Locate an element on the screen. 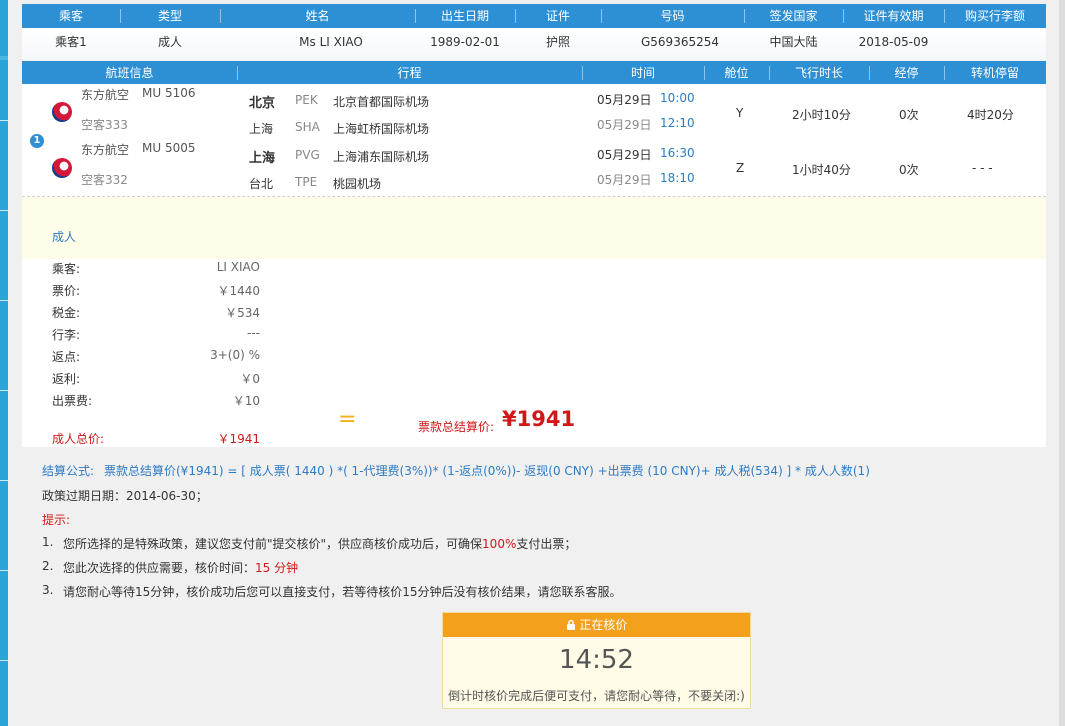 The width and height of the screenshot is (1065, 726). grand-total-label: 票款总结算价: is located at coordinates (456, 427).